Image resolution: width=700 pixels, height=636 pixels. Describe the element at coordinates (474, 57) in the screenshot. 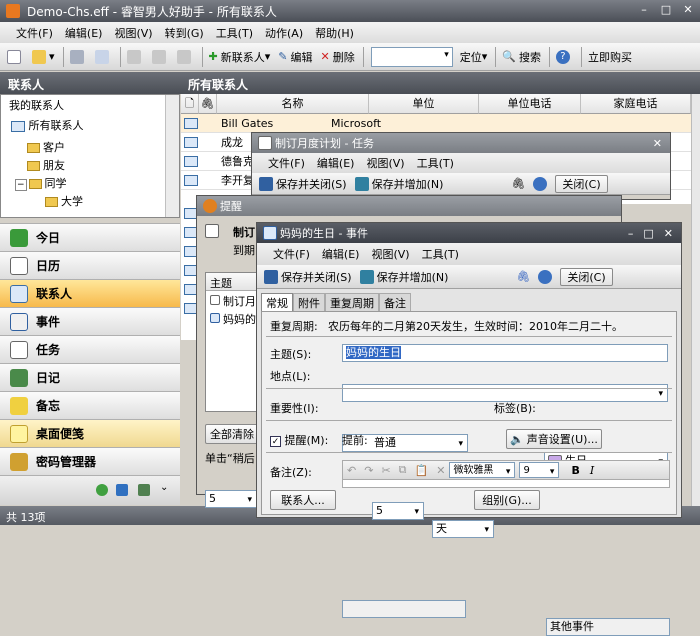

I see `locate-button: 定位 ▾` at that location.